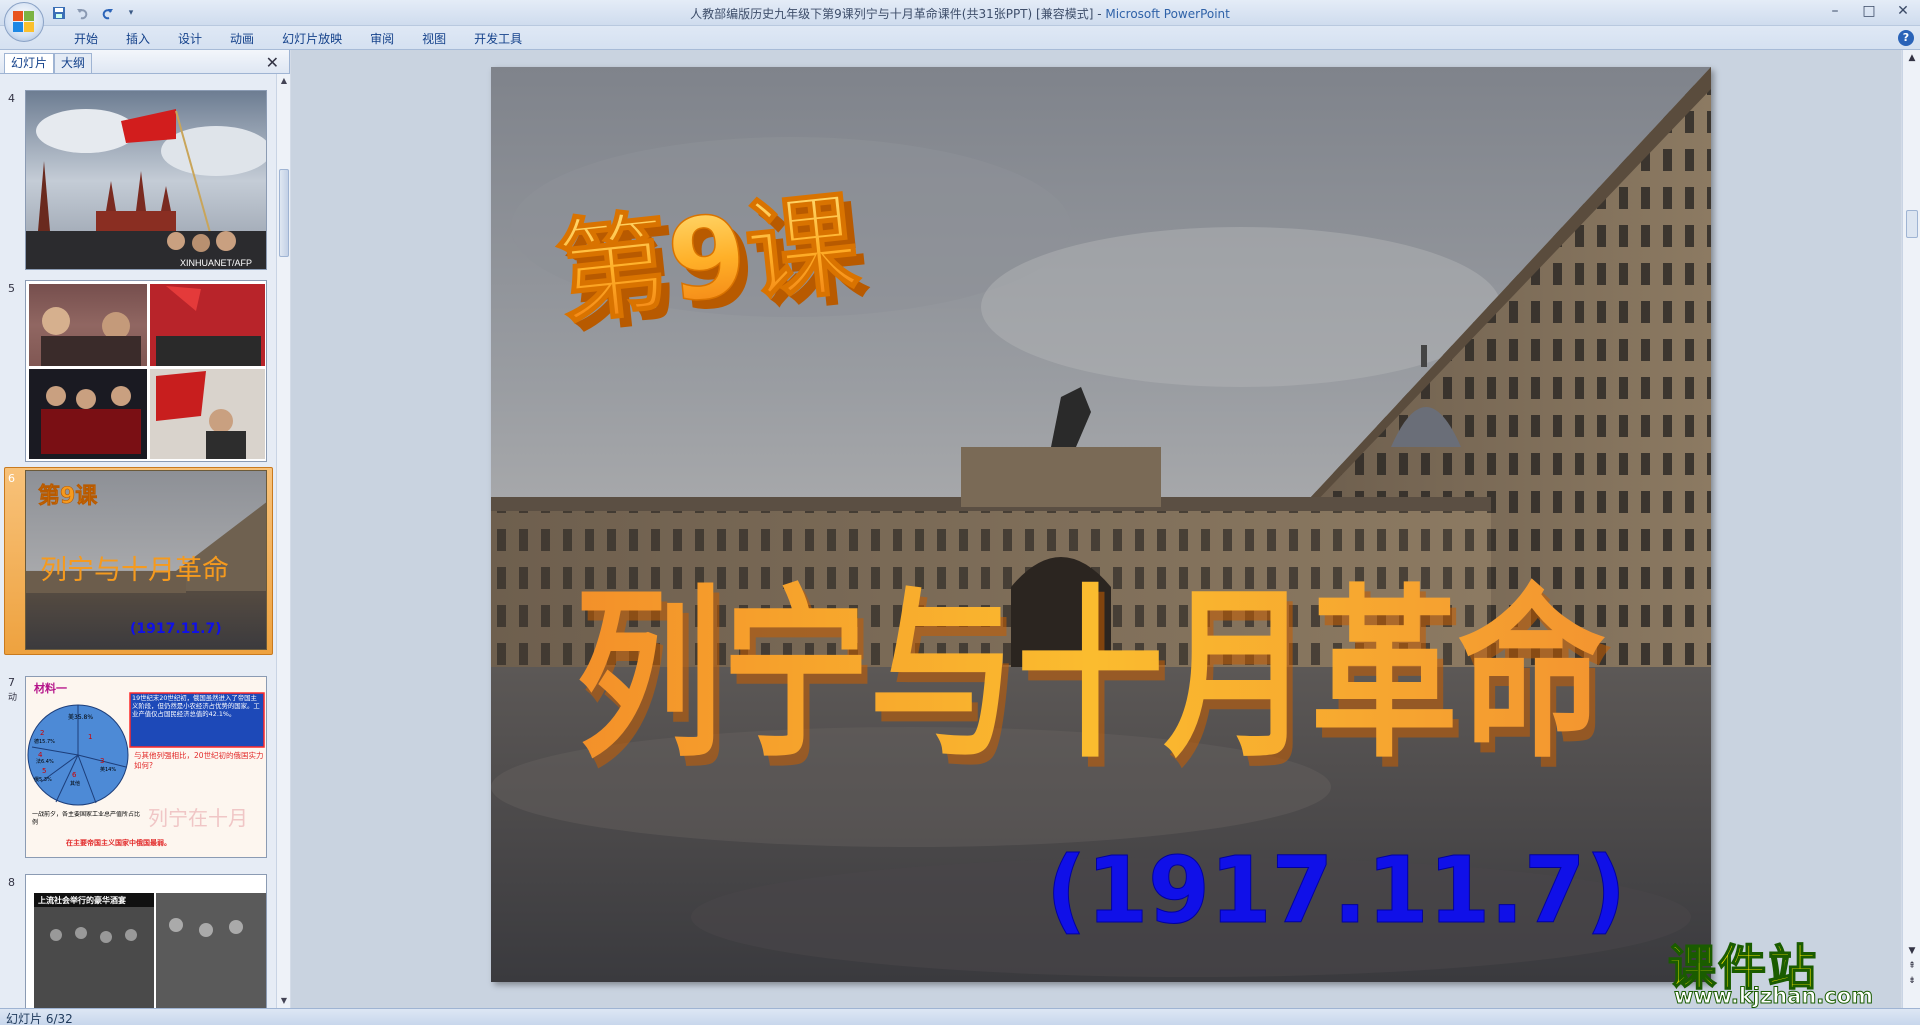  Describe the element at coordinates (75, 783) in the screenshot. I see `pie-label: 其他` at that location.